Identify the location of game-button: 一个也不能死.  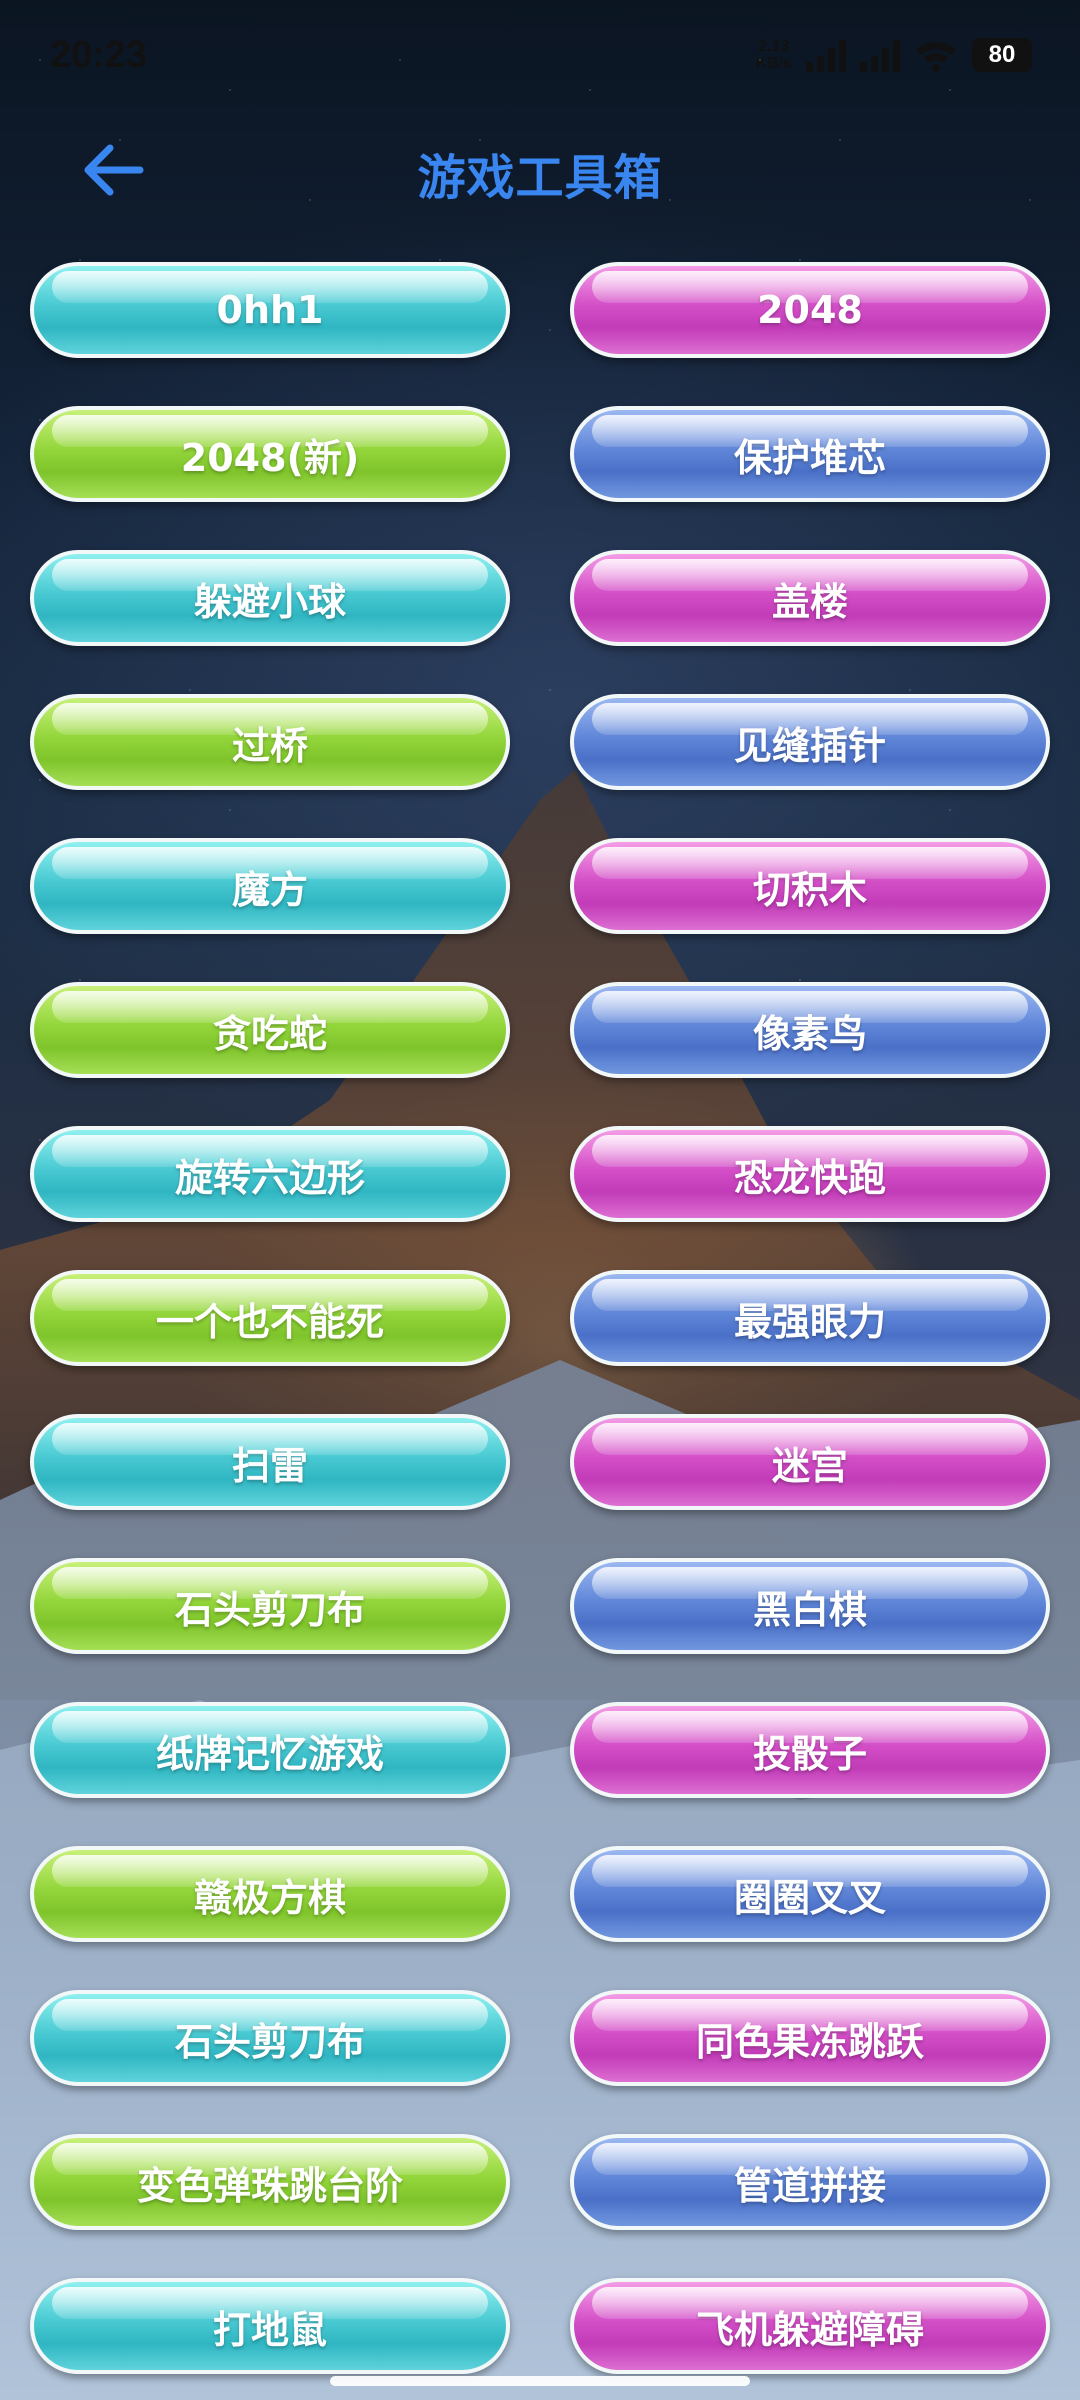
(270, 1318).